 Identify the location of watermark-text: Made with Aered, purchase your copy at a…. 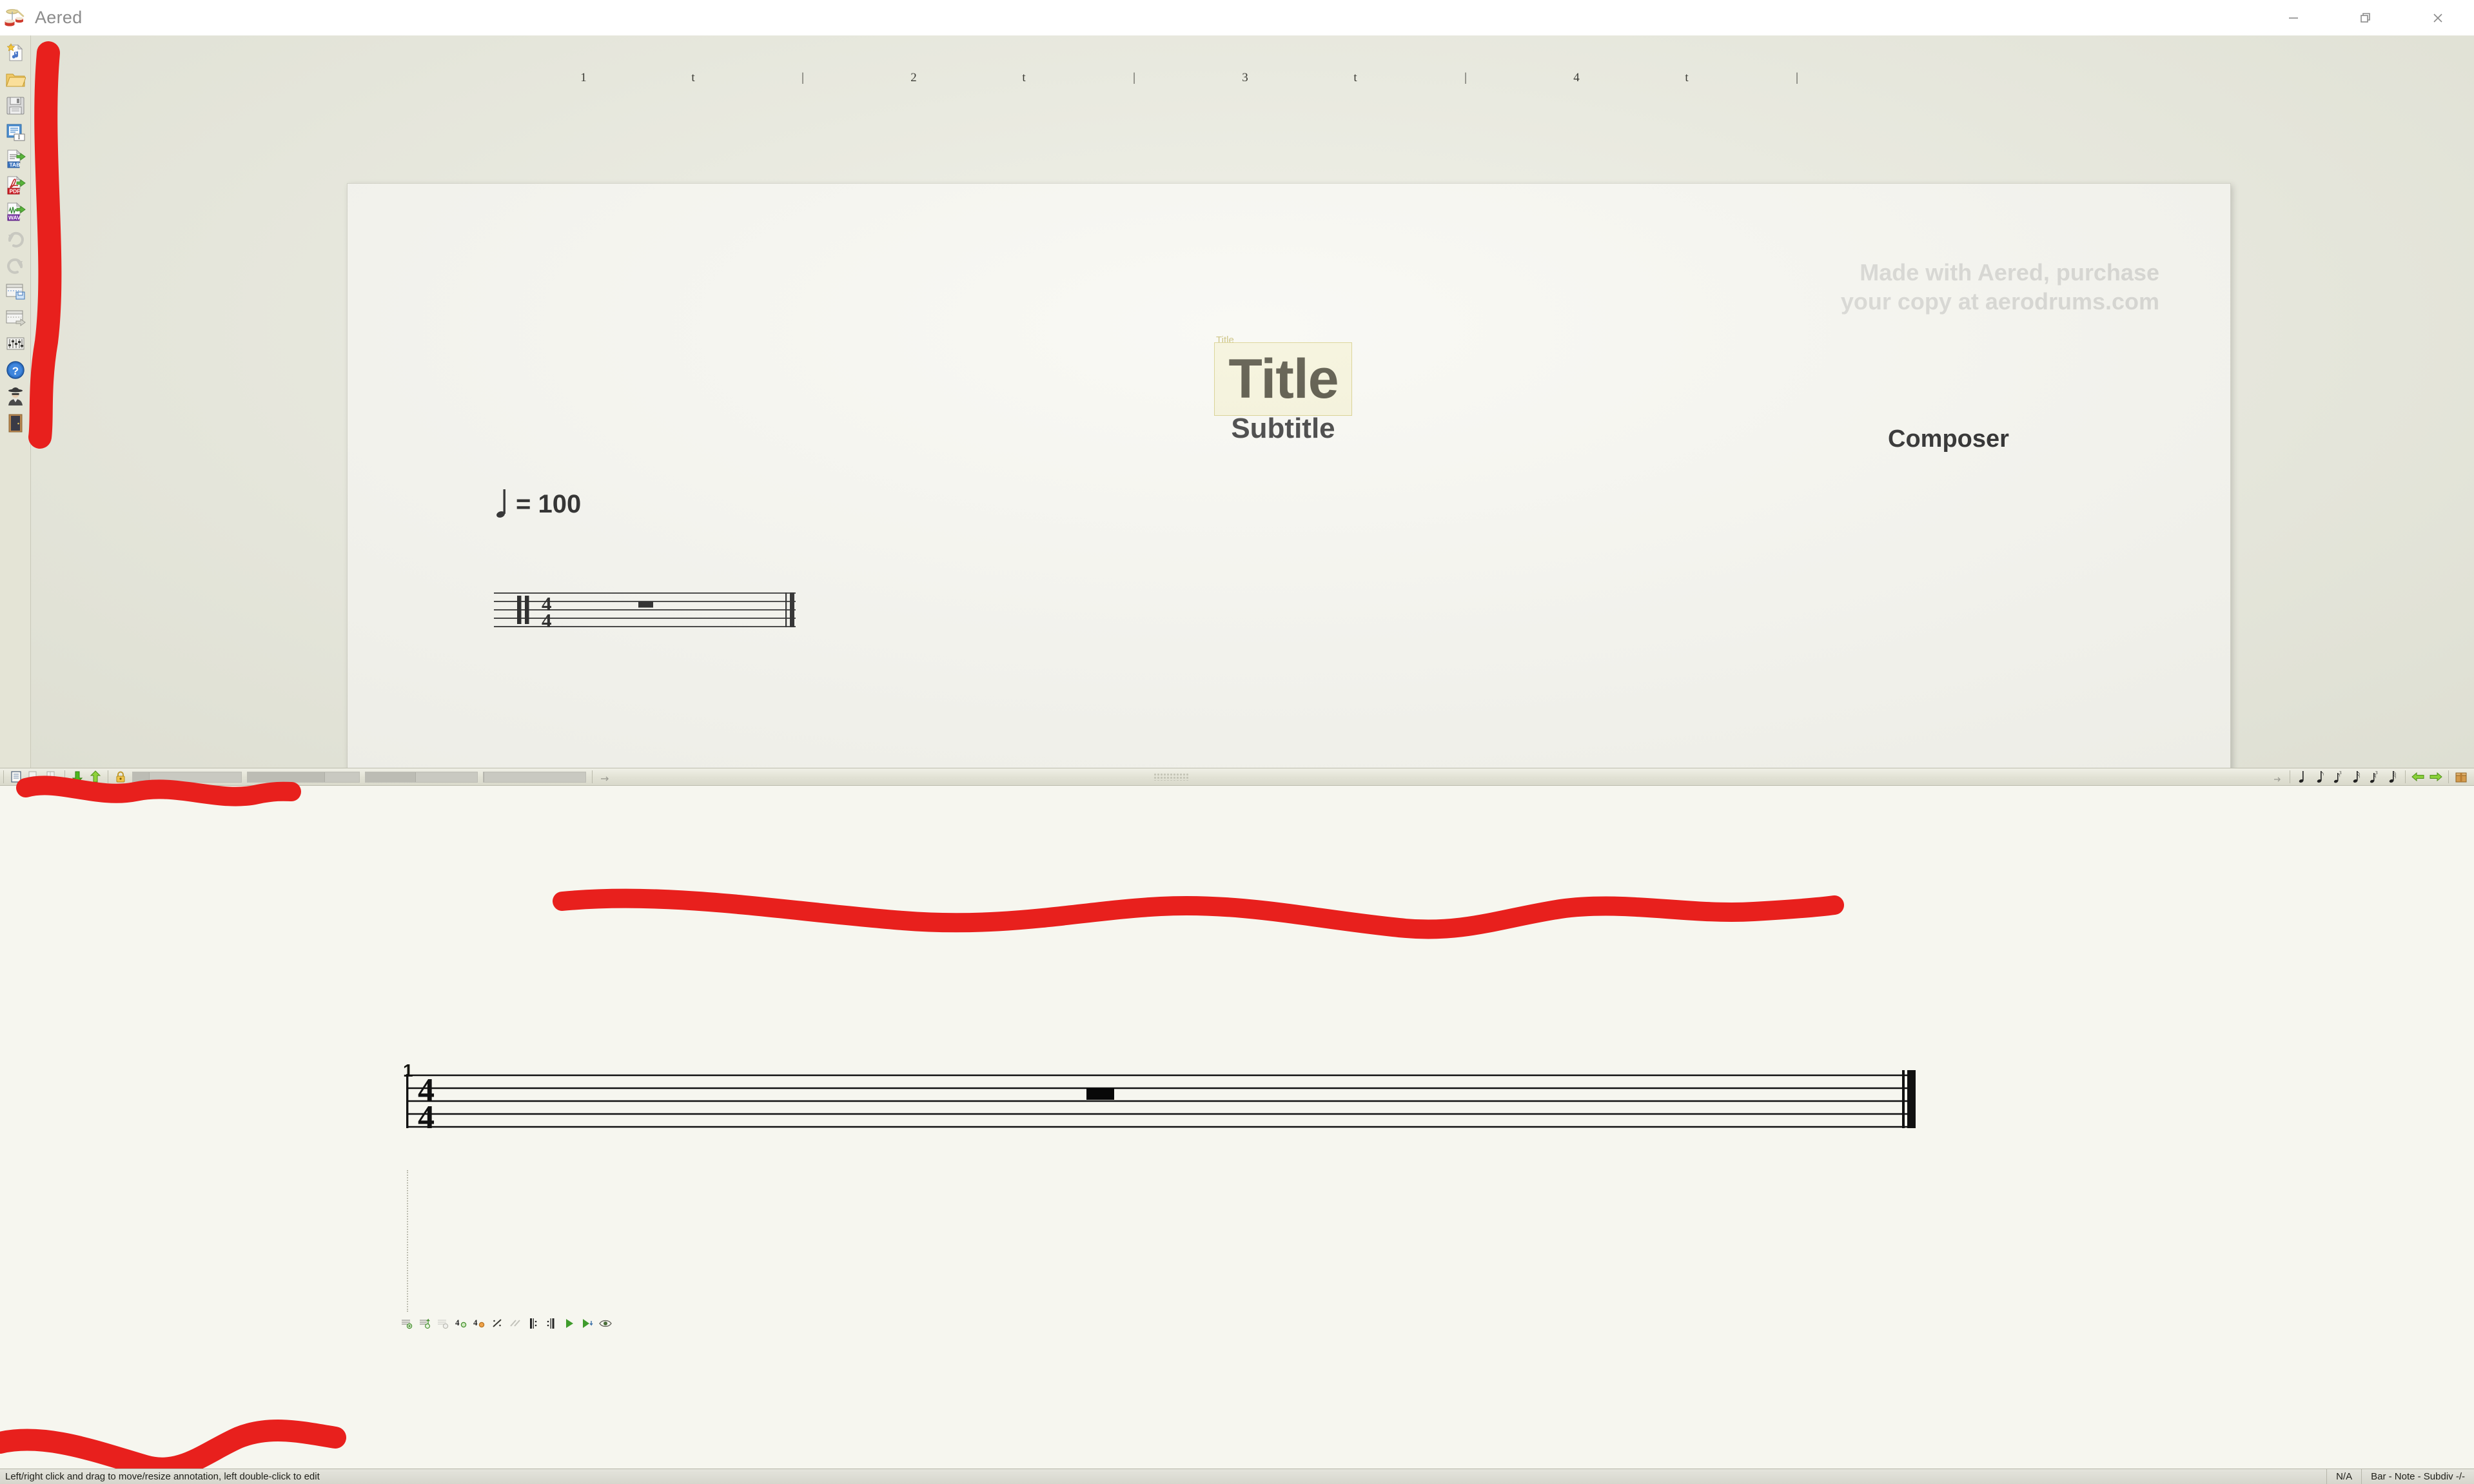
(2000, 287).